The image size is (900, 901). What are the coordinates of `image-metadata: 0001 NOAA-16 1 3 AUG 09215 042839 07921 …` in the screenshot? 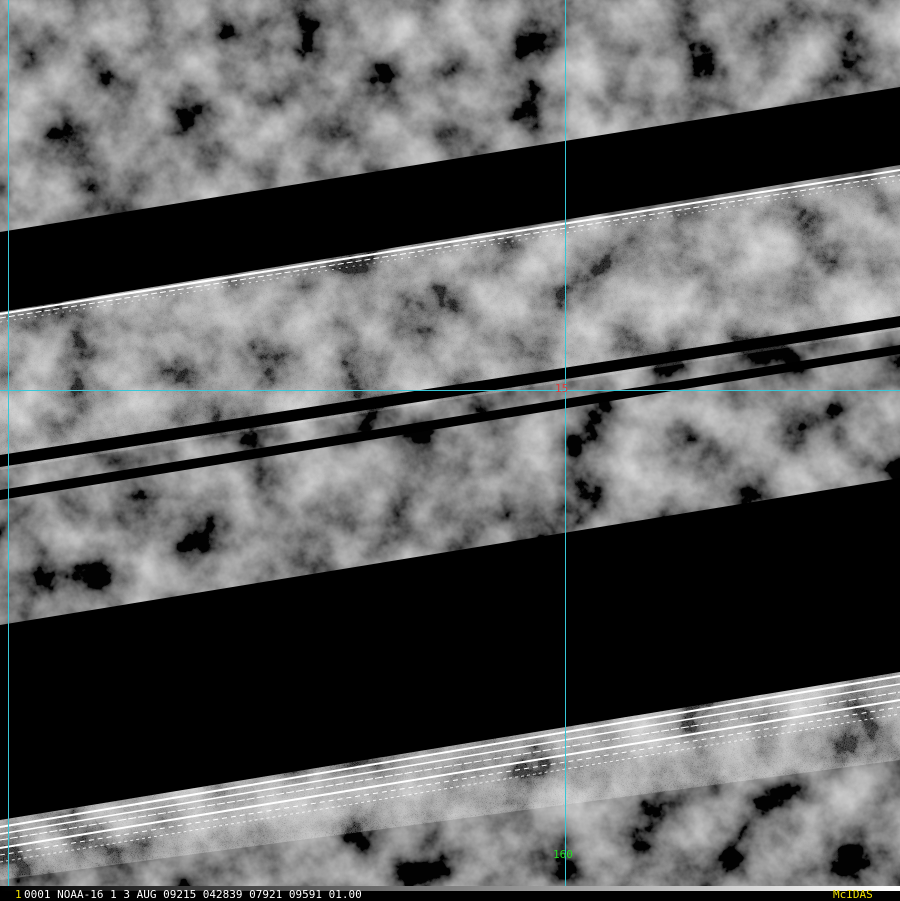 It's located at (193, 894).